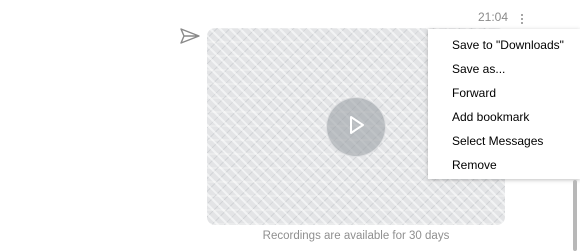 The image size is (580, 251). What do you see at coordinates (522, 19) in the screenshot?
I see `vertical-dots-icon` at bounding box center [522, 19].